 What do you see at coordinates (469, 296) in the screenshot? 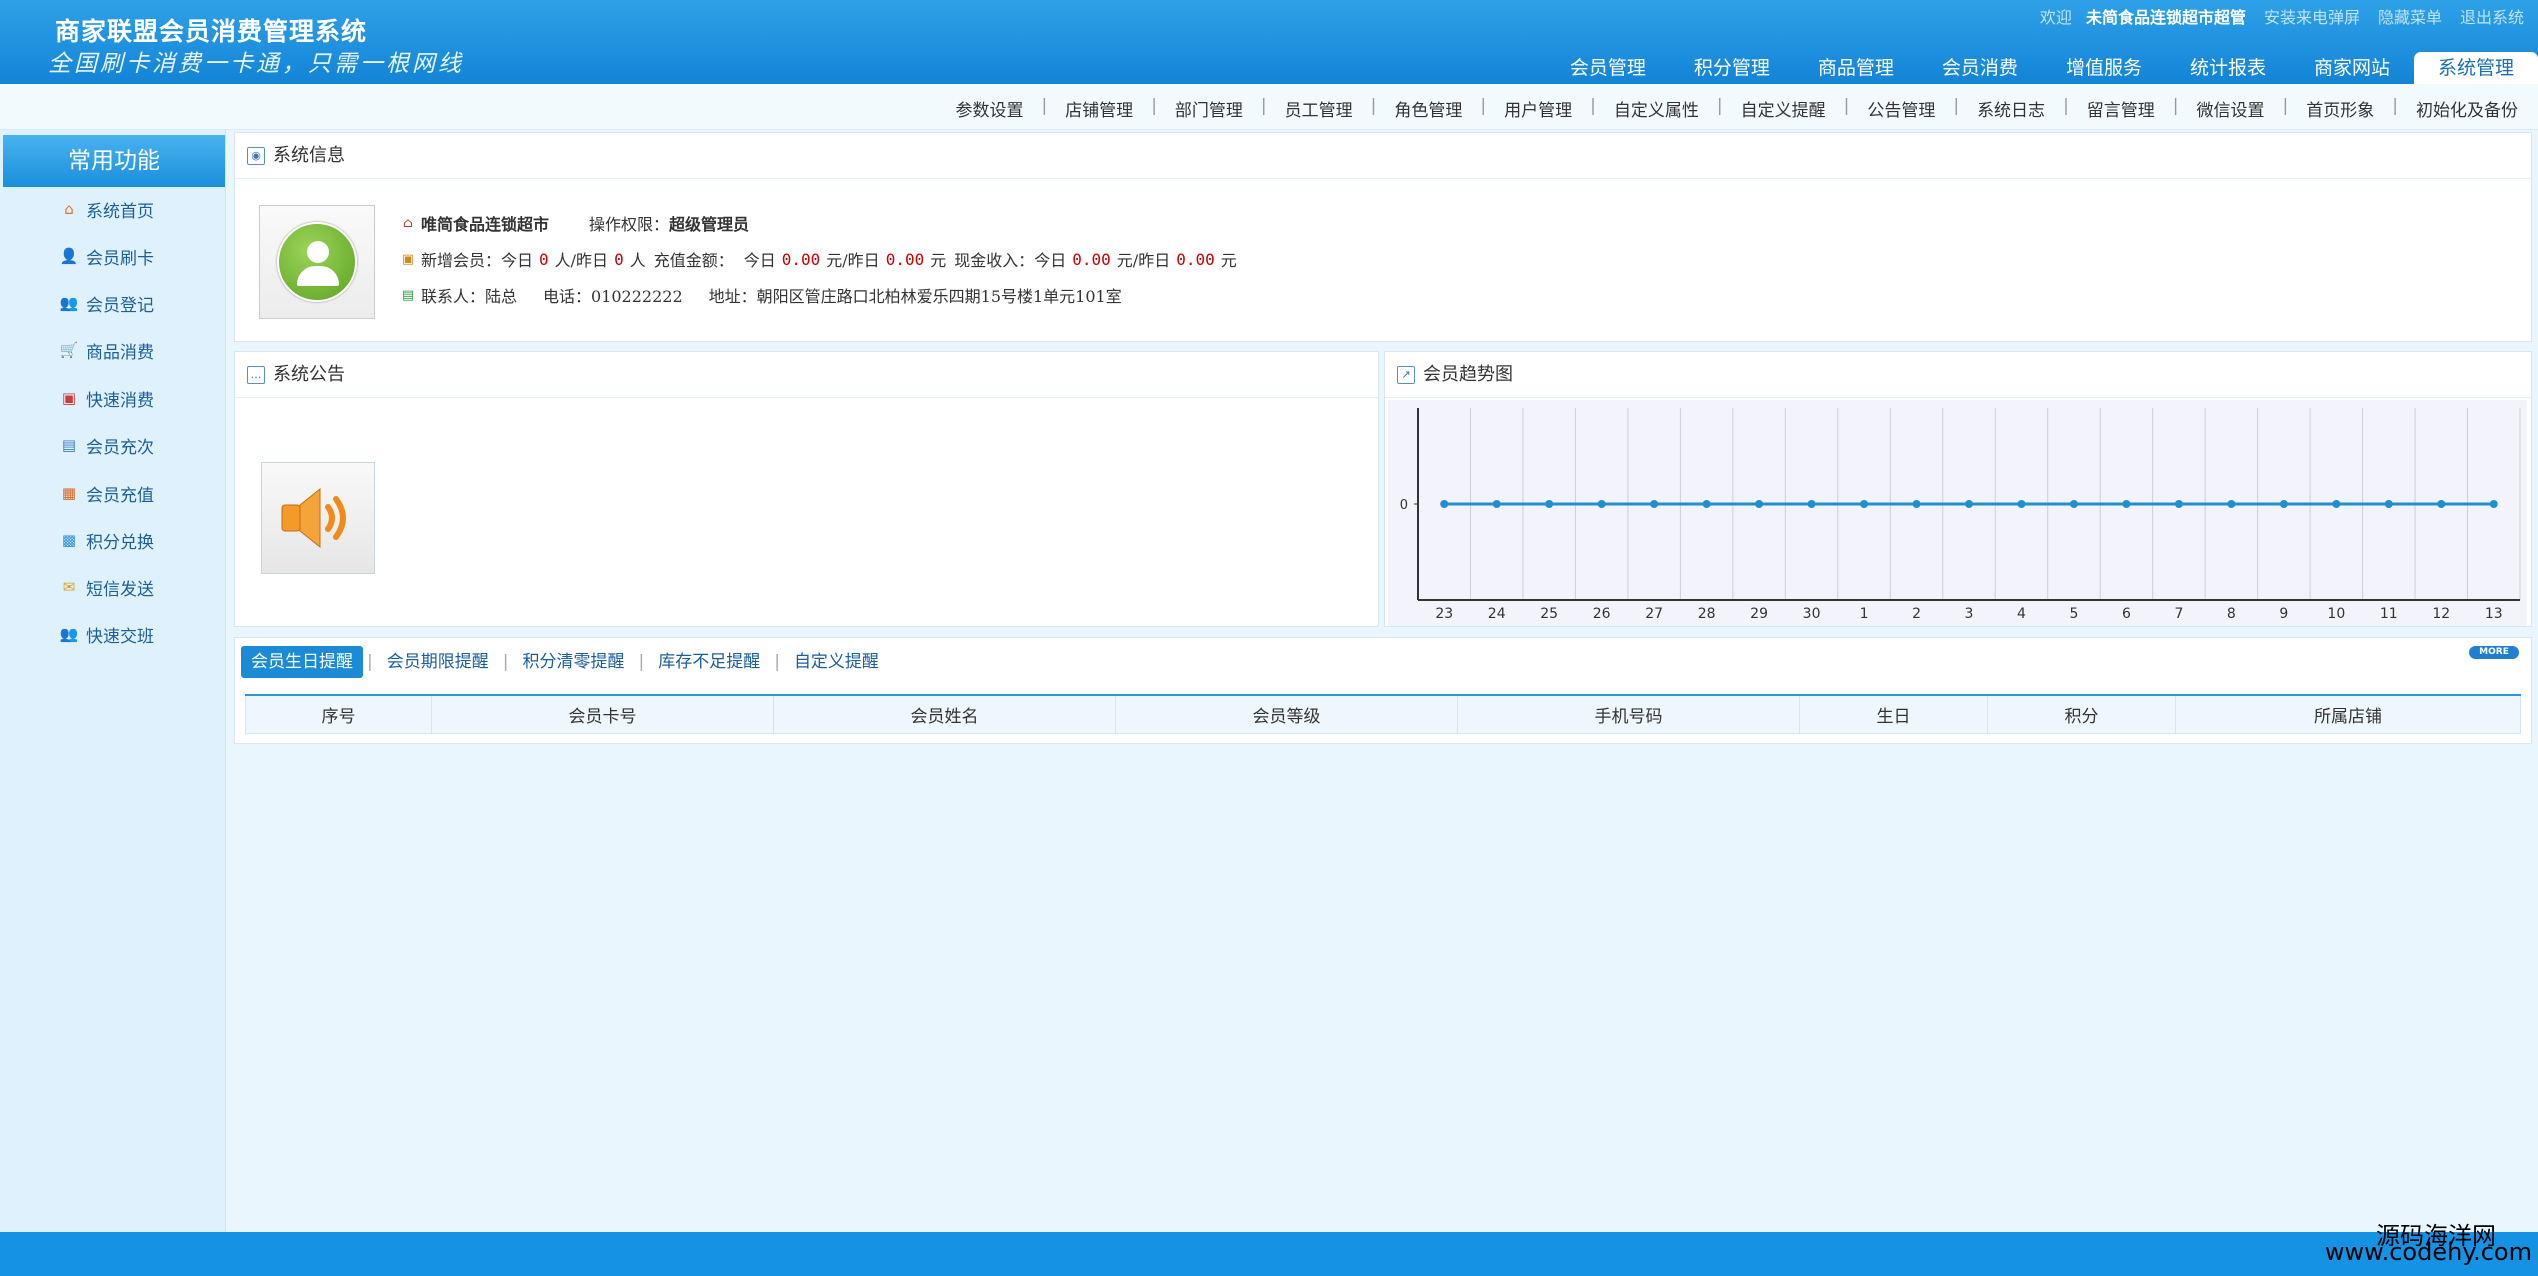
I see `contact-person: 联系人：陆总` at bounding box center [469, 296].